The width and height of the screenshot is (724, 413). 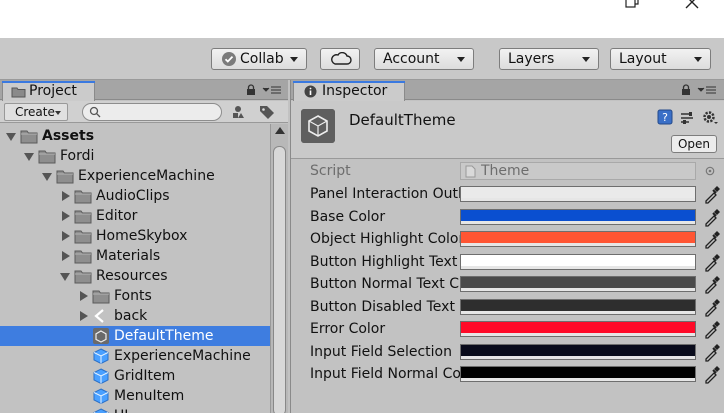 I want to click on layout-label: Layout, so click(x=643, y=59).